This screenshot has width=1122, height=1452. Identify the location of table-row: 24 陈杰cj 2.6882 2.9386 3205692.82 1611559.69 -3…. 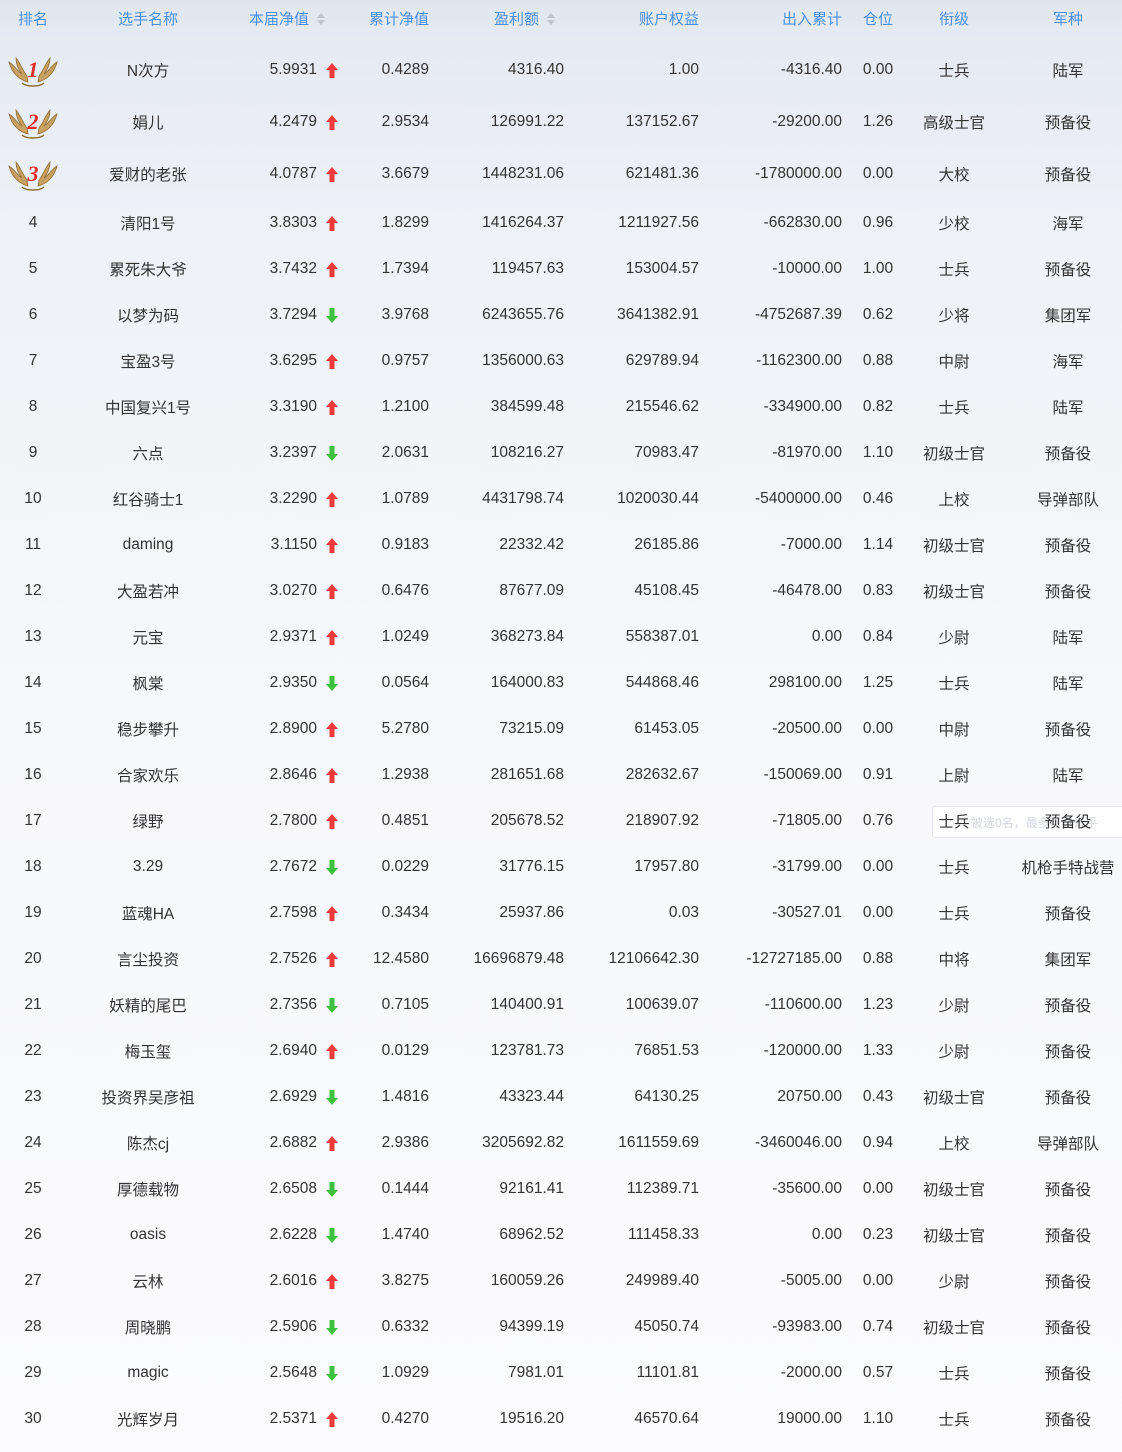
(561, 1143).